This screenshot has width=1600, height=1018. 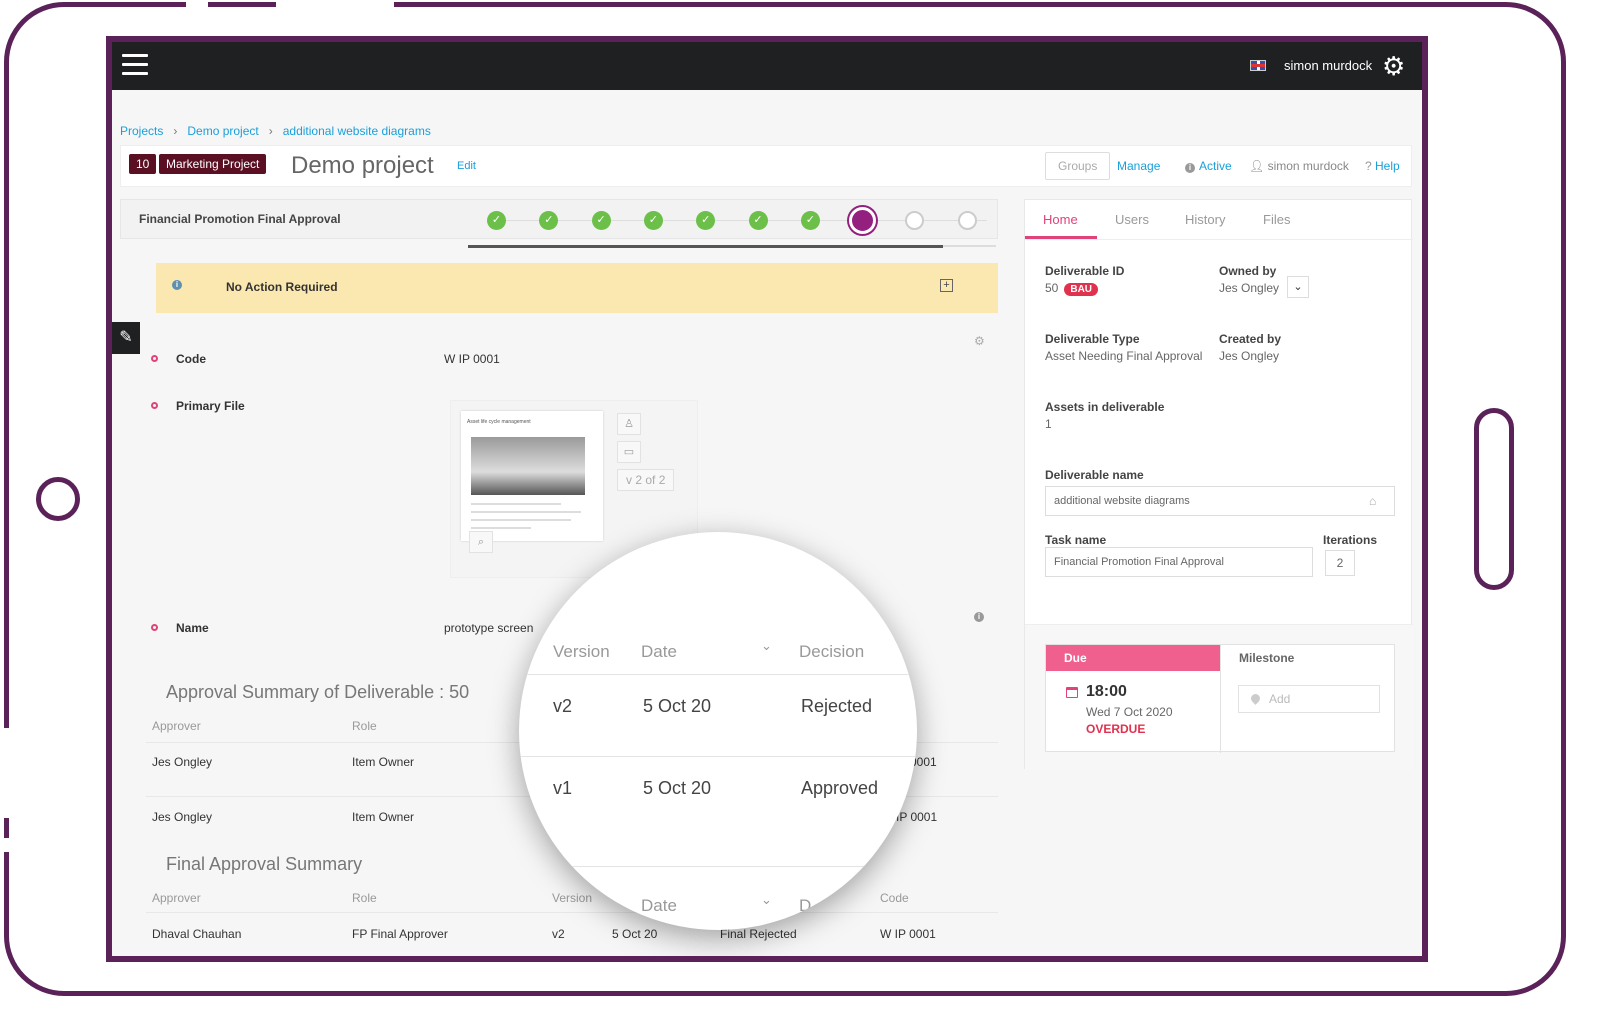 What do you see at coordinates (1258, 65) in the screenshot?
I see `uk-flag-icon` at bounding box center [1258, 65].